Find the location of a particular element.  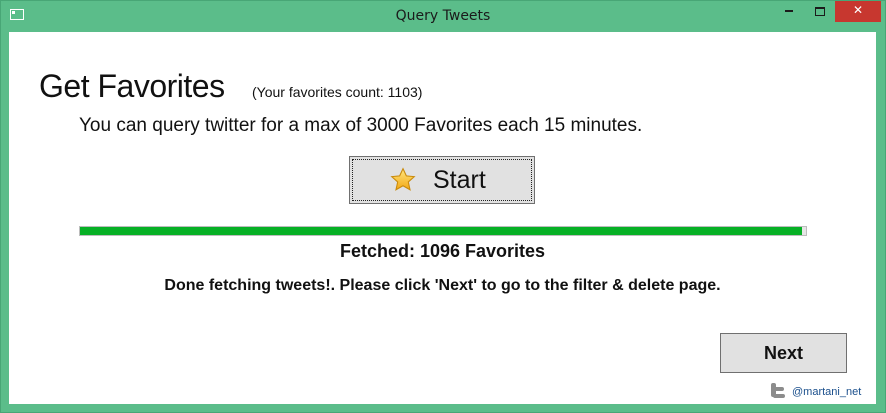

maximize-icon is located at coordinates (820, 11).